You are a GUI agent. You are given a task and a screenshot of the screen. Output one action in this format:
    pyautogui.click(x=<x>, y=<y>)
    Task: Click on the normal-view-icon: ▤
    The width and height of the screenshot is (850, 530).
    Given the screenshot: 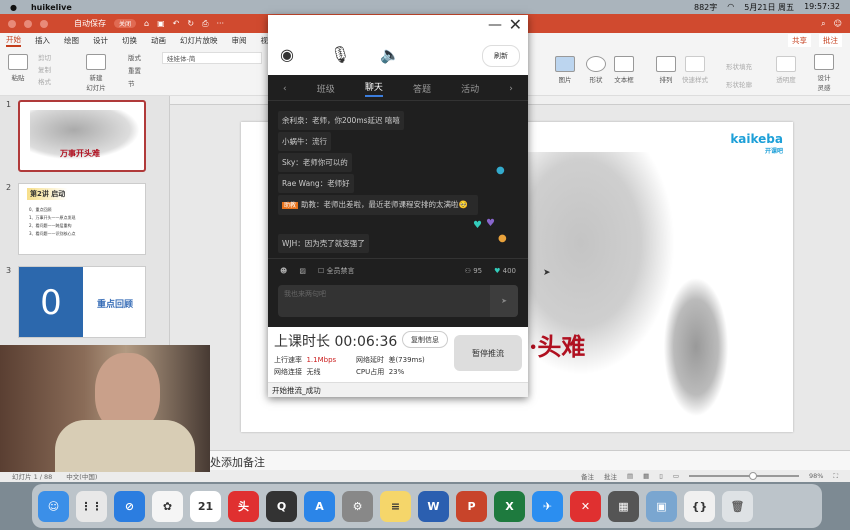 What is the action you would take?
    pyautogui.click(x=630, y=476)
    